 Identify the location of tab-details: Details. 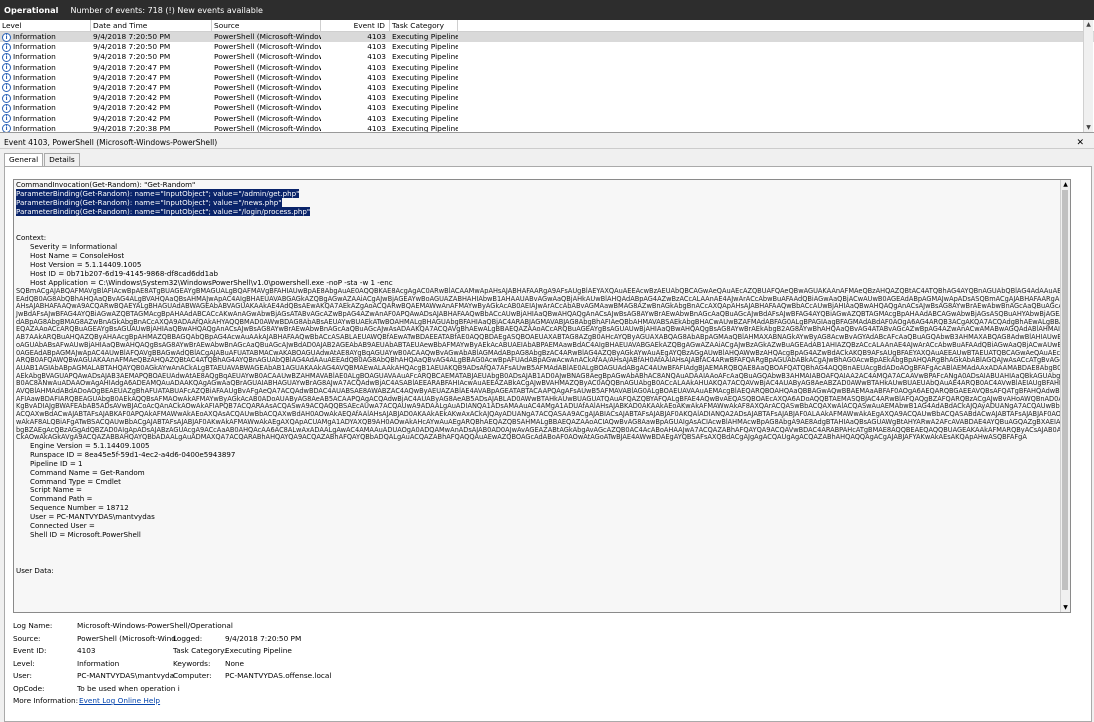
(62, 159).